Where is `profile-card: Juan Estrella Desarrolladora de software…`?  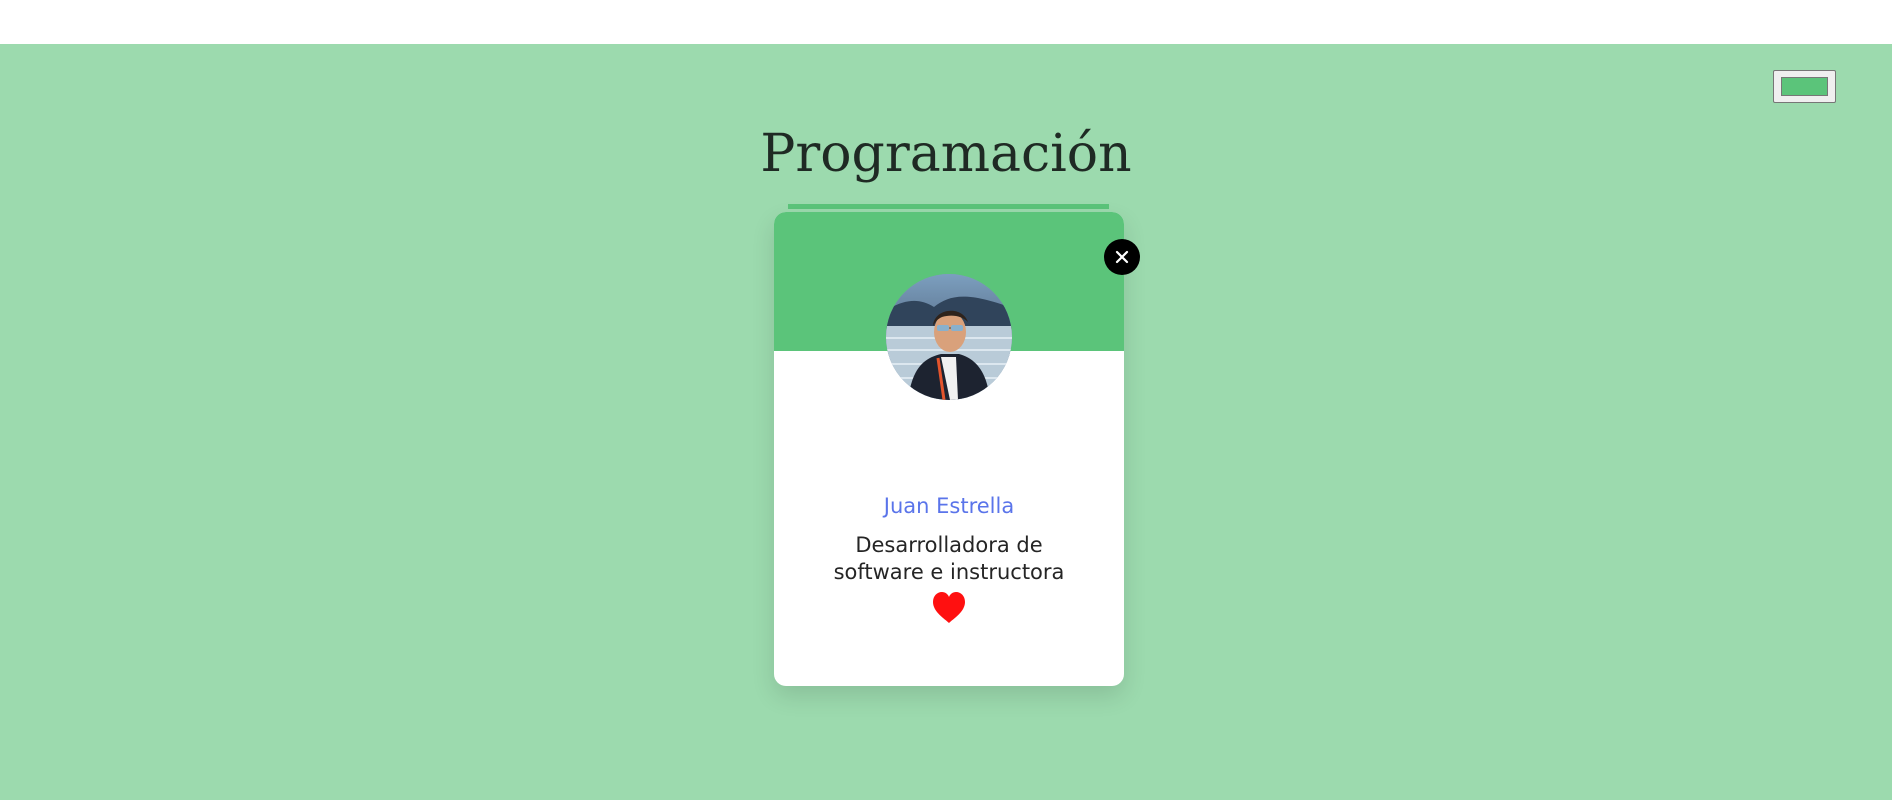
profile-card: Juan Estrella Desarrolladora de software… is located at coordinates (949, 449).